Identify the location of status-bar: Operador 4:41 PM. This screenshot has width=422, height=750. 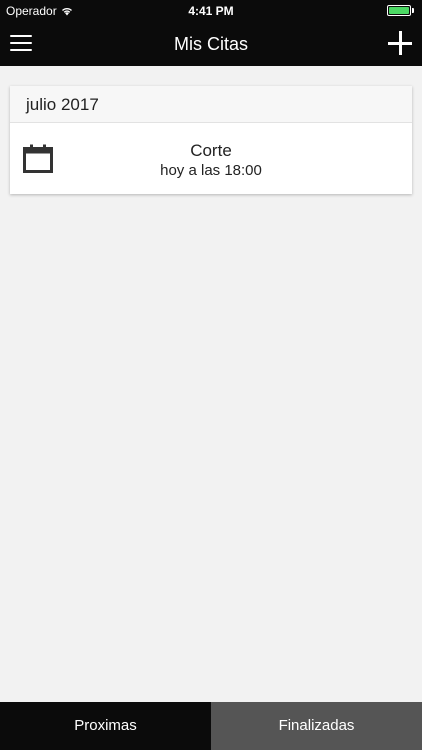
(211, 11).